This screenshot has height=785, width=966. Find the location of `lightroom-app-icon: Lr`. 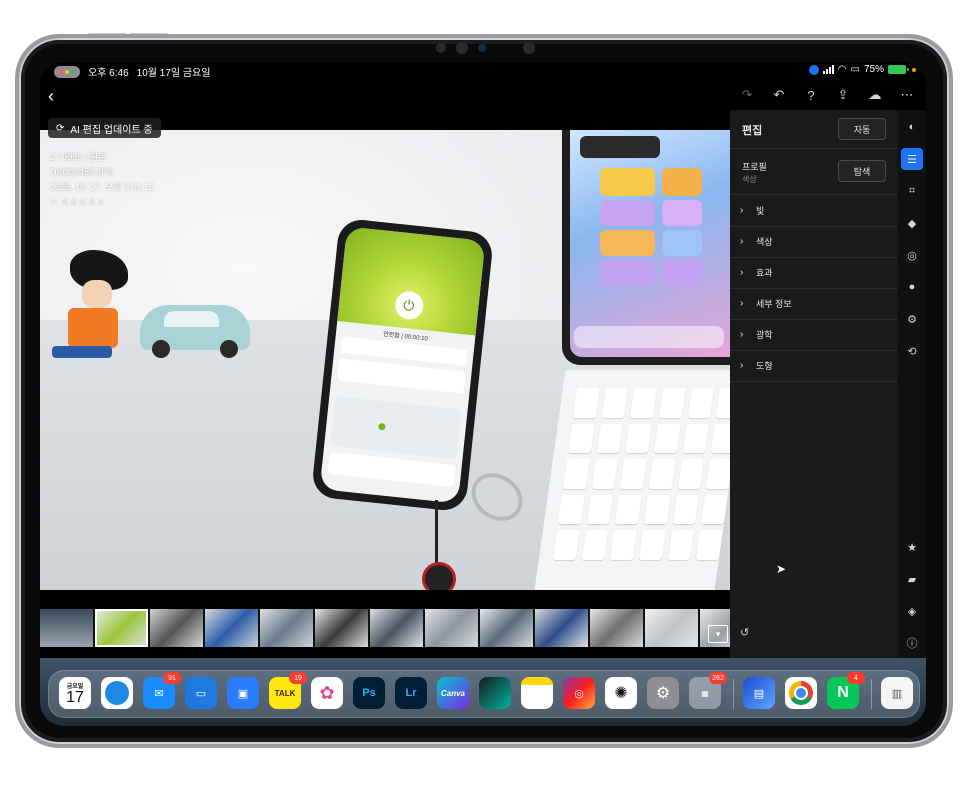

lightroom-app-icon: Lr is located at coordinates (411, 693).